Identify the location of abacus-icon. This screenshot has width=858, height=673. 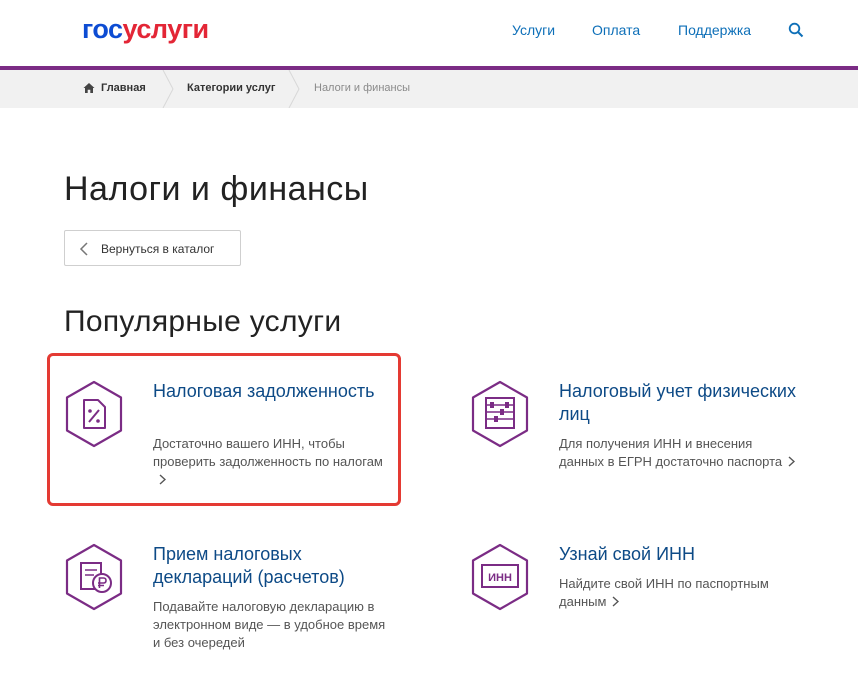
(500, 414).